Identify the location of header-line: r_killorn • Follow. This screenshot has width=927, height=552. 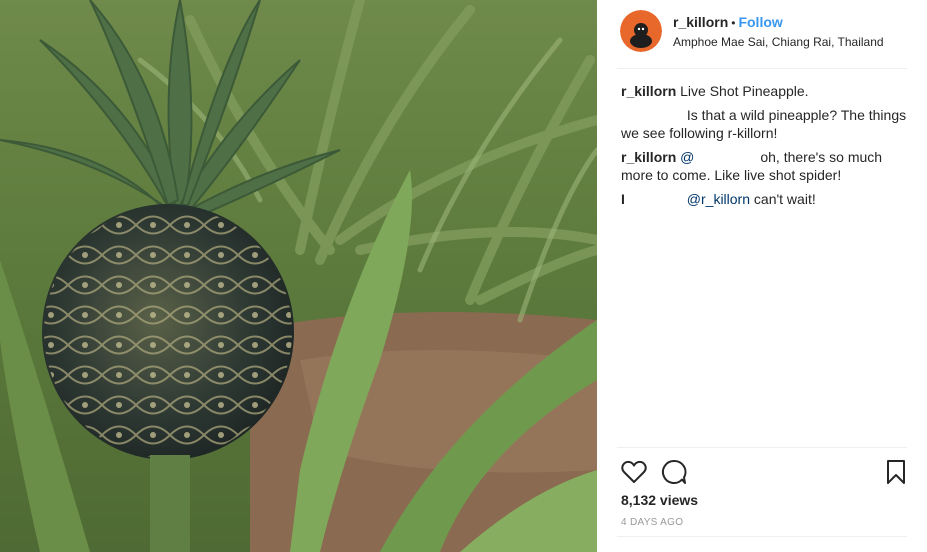
(728, 23).